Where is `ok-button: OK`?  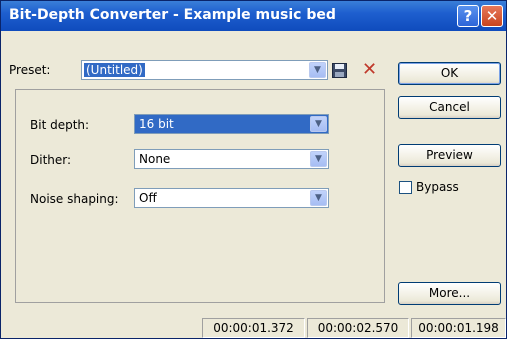 ok-button: OK is located at coordinates (449, 73).